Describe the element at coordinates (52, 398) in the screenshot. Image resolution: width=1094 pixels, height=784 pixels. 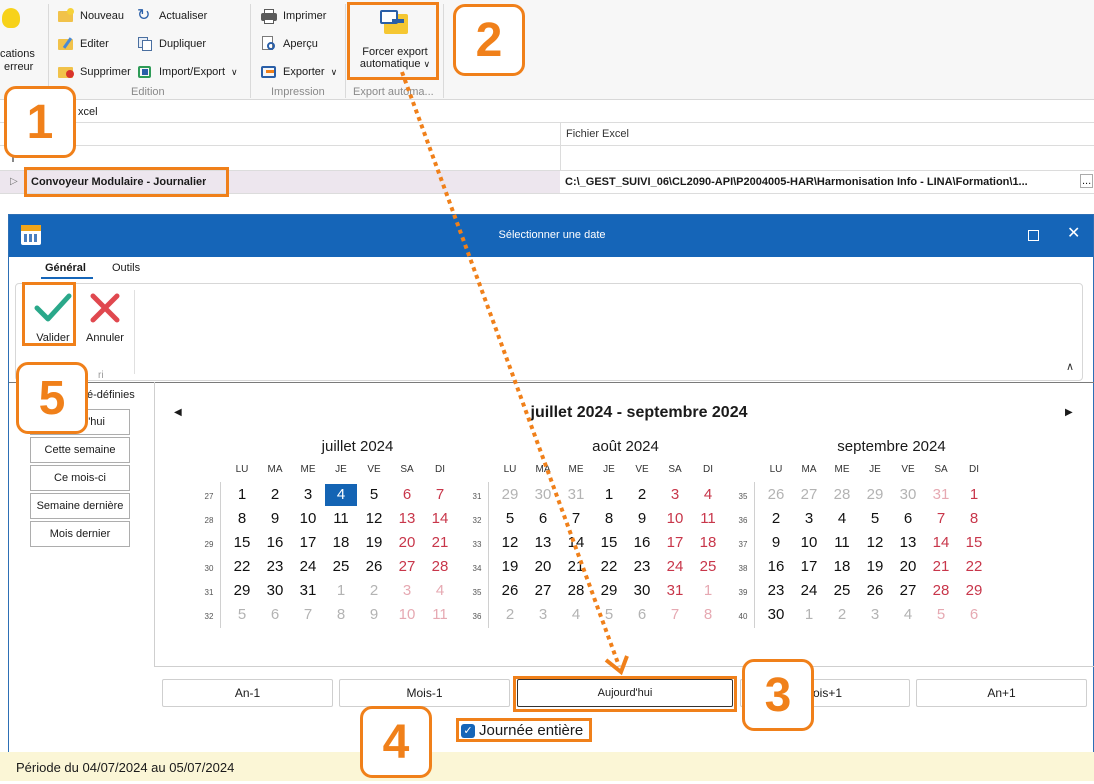
I see `callout-5: 5` at that location.